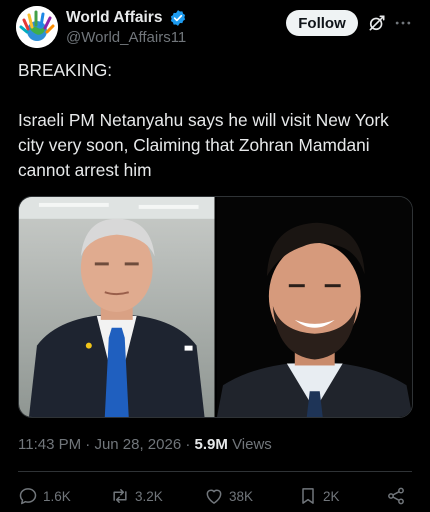 This screenshot has height=512, width=430. Describe the element at coordinates (126, 37) in the screenshot. I see `account-handle: @World_Affairs11` at that location.